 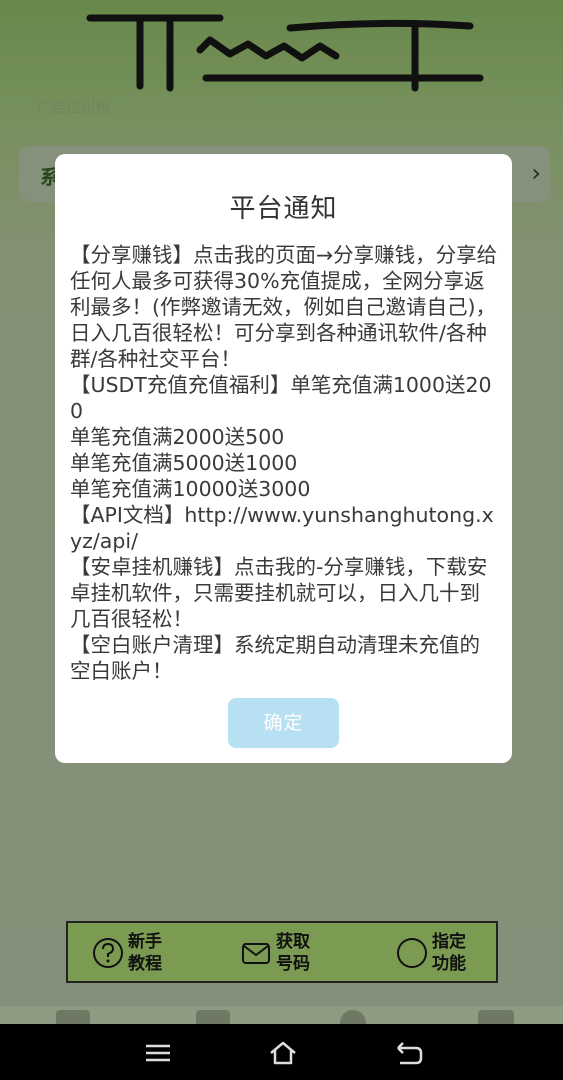 What do you see at coordinates (283, 209) in the screenshot?
I see `dialog-title: 平台通知` at bounding box center [283, 209].